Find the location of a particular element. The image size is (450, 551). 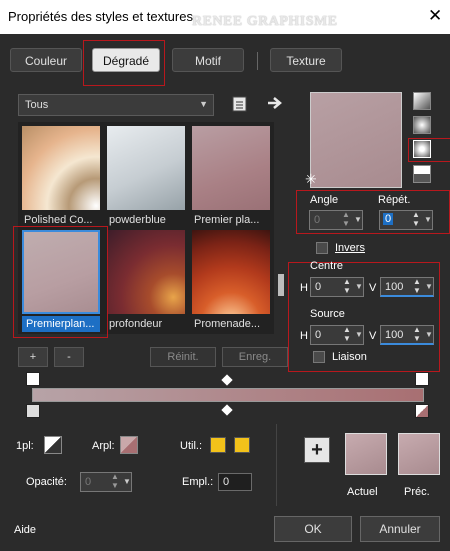

angle-value: 0 is located at coordinates (317, 220).